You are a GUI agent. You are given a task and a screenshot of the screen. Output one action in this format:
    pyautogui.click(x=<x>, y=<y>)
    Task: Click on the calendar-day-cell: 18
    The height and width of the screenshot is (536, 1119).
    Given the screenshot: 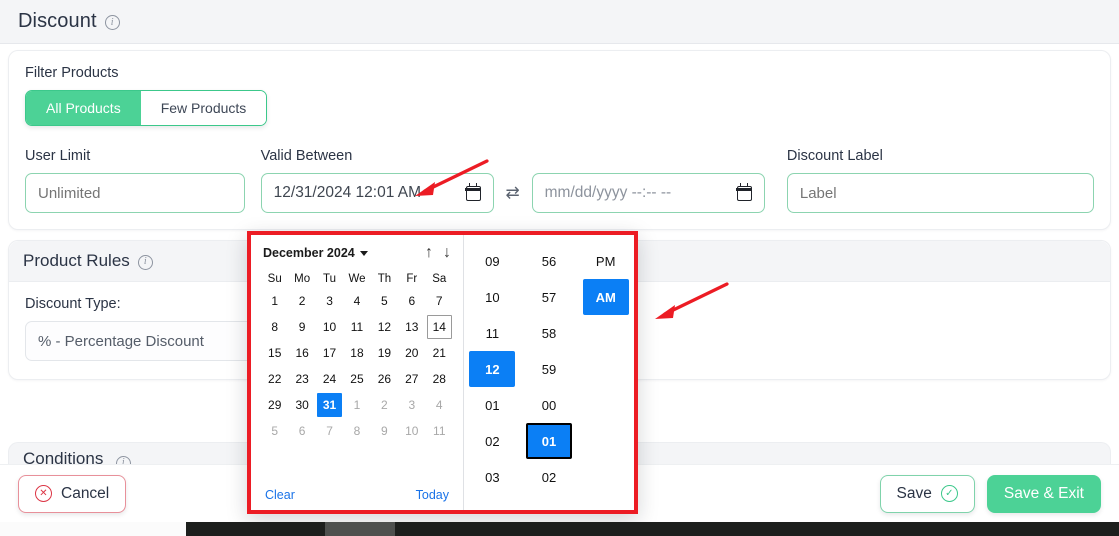 What is the action you would take?
    pyautogui.click(x=356, y=353)
    